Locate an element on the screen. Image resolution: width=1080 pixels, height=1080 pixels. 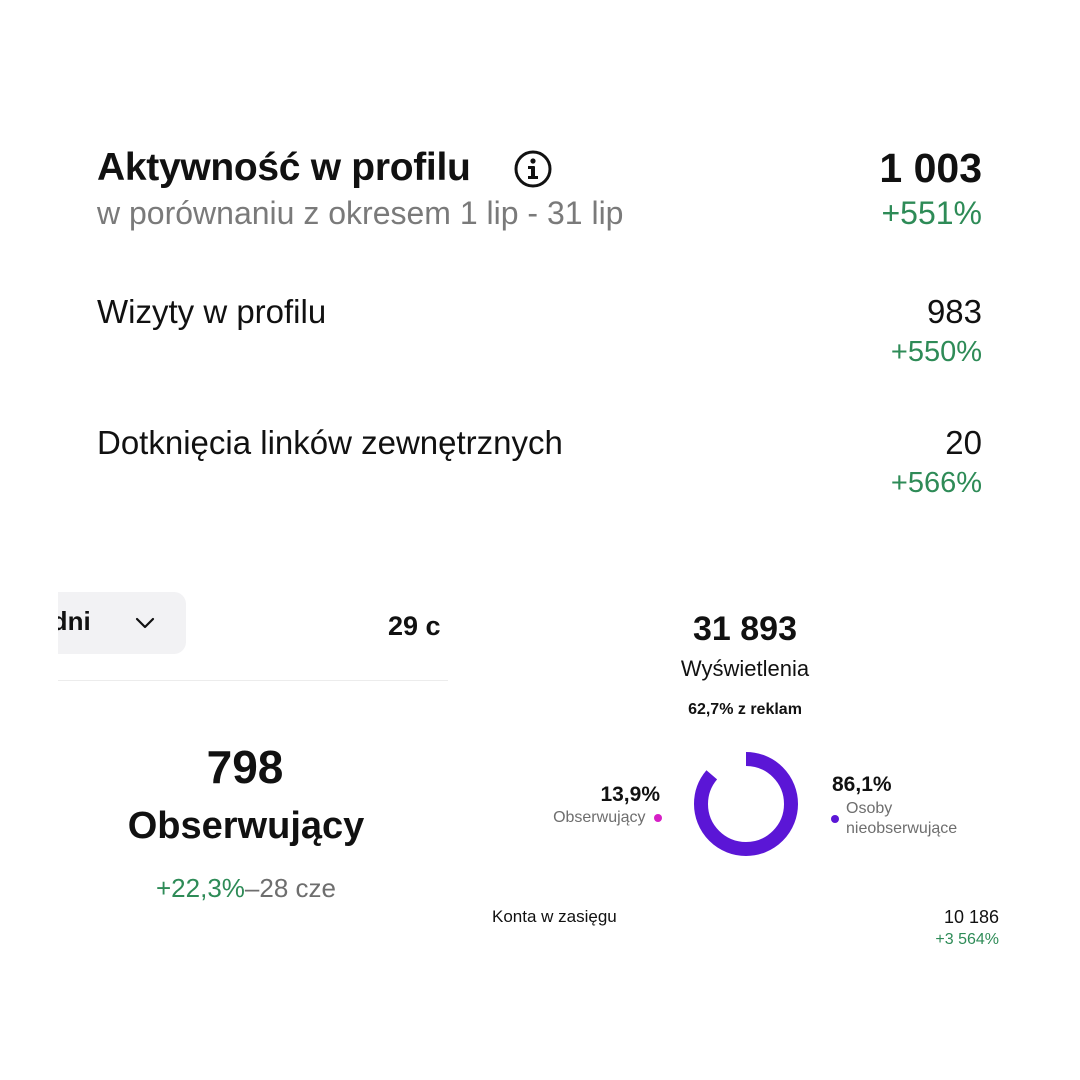
reach-label: Konta w zasięgu is located at coordinates (554, 916).